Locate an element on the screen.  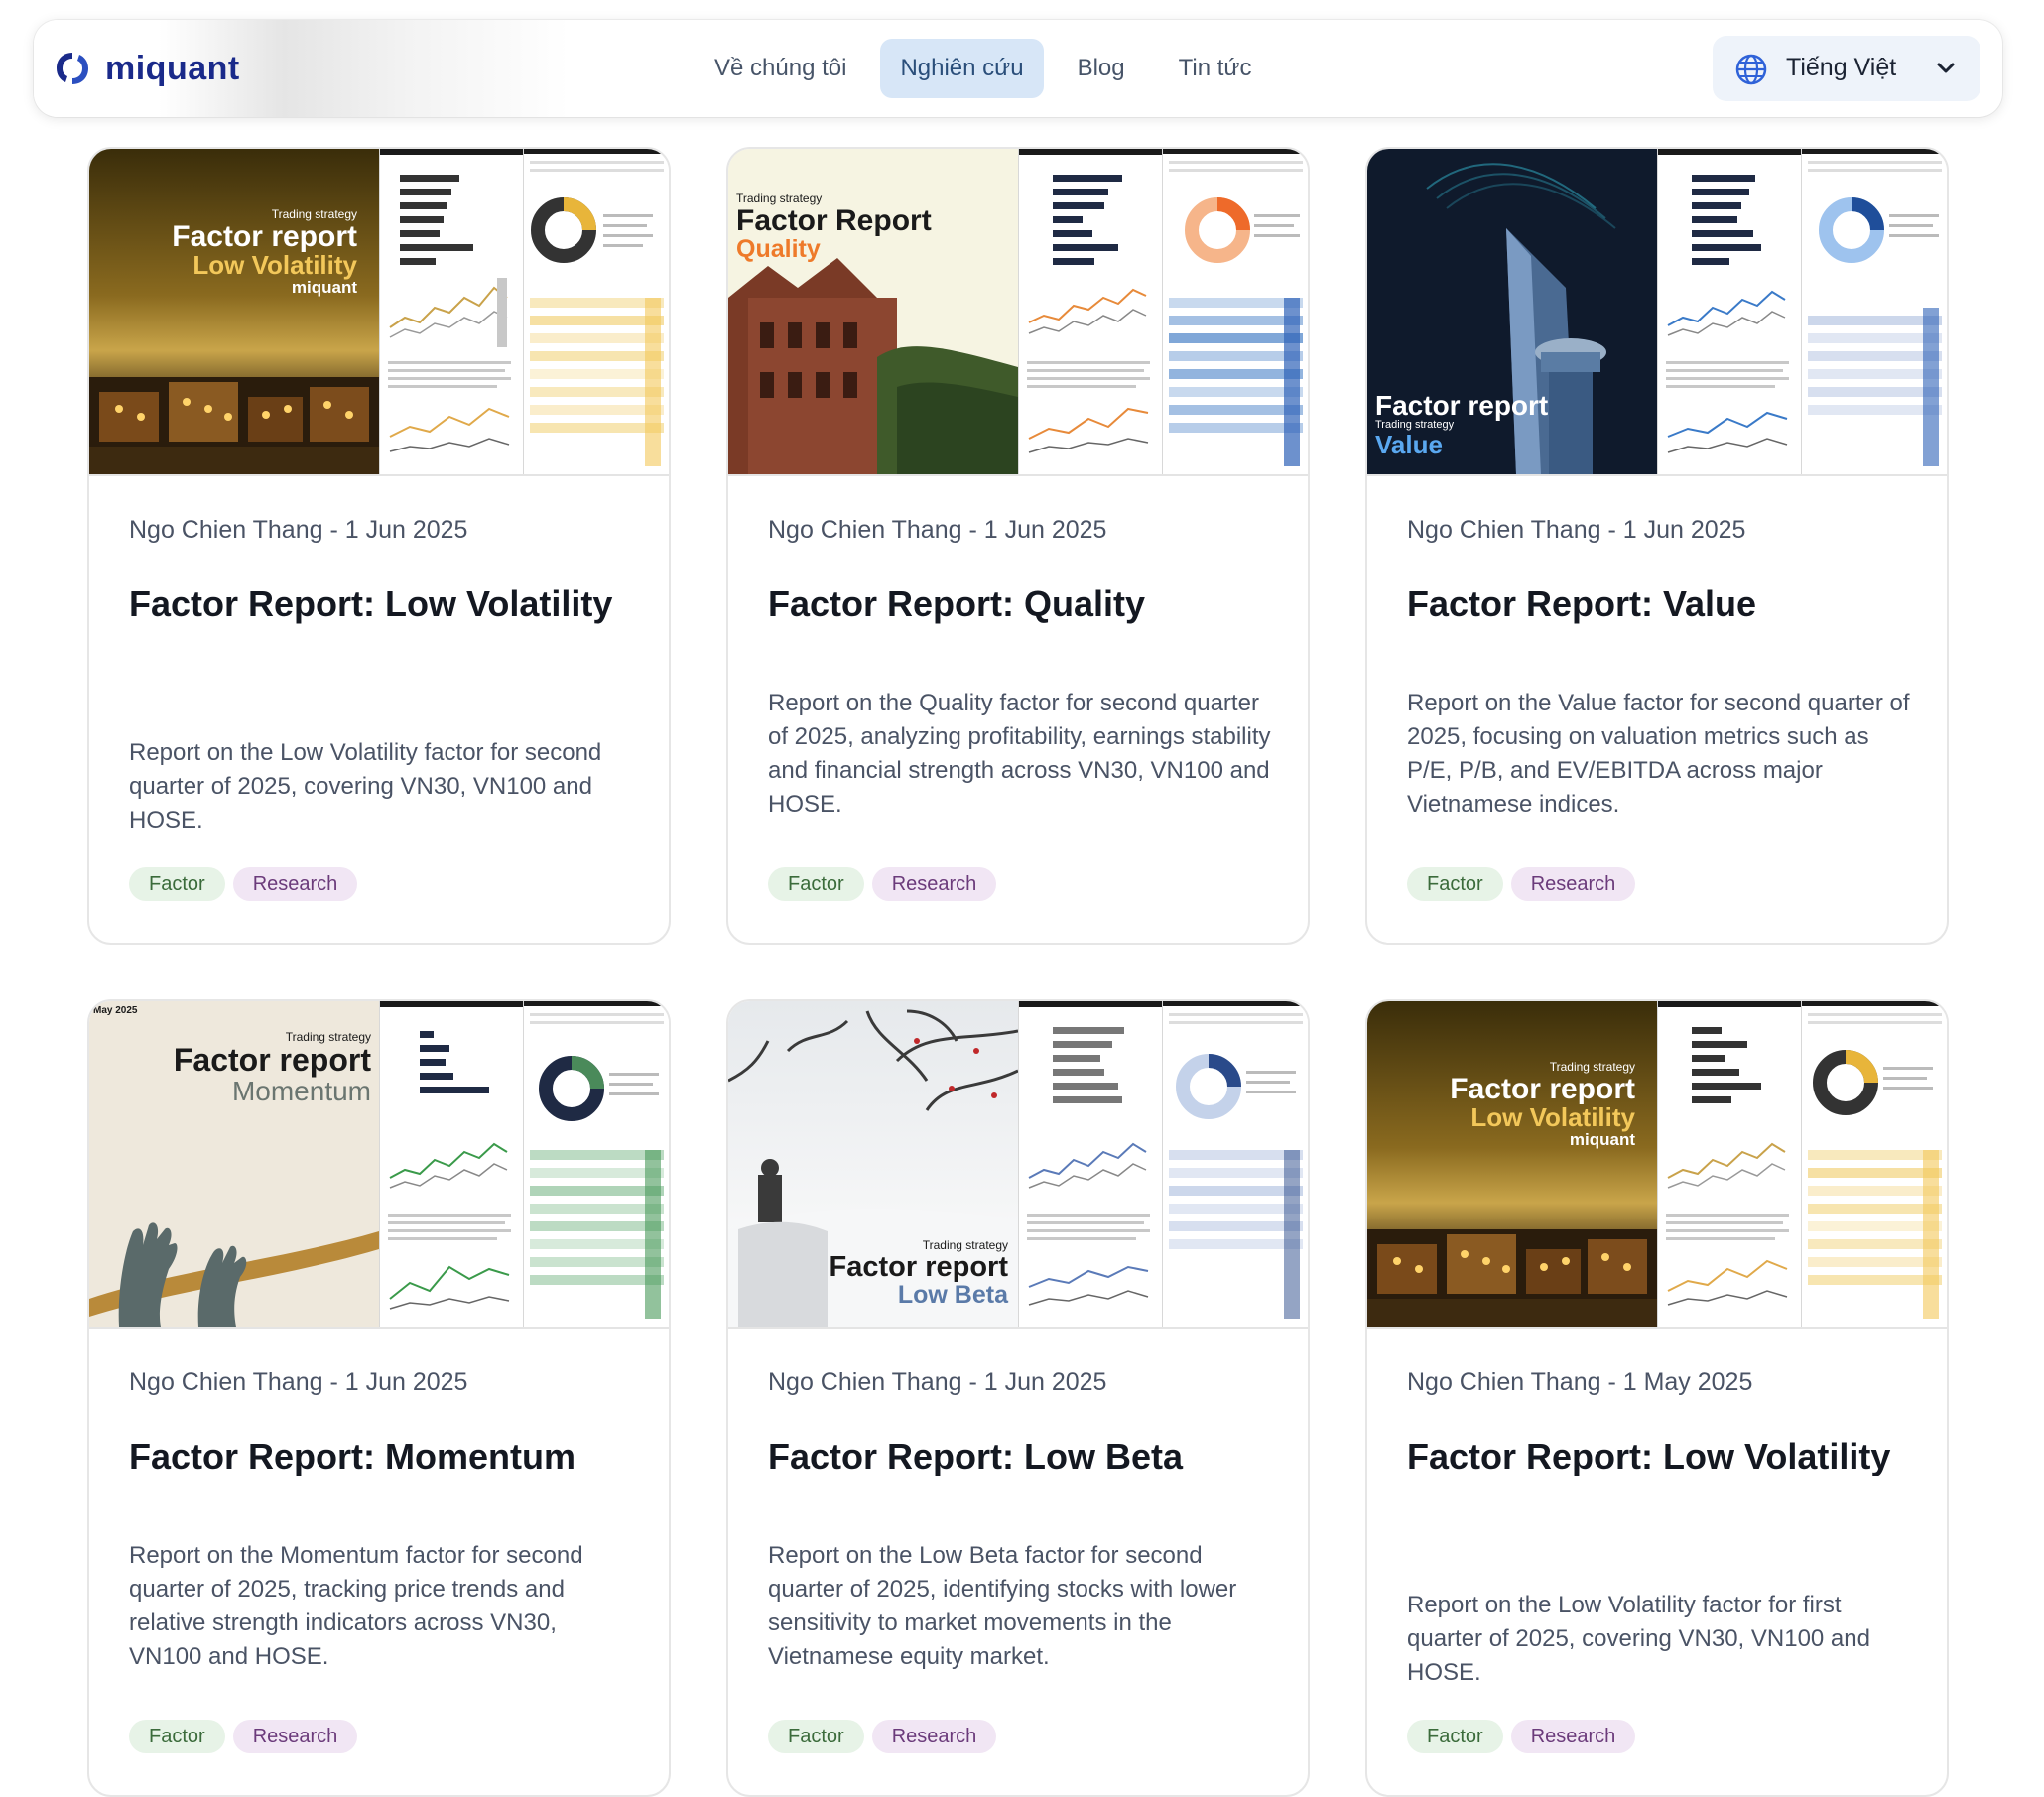
report-meta: Ngo Chien Thang - 1 May 2025 is located at coordinates (1580, 1382).